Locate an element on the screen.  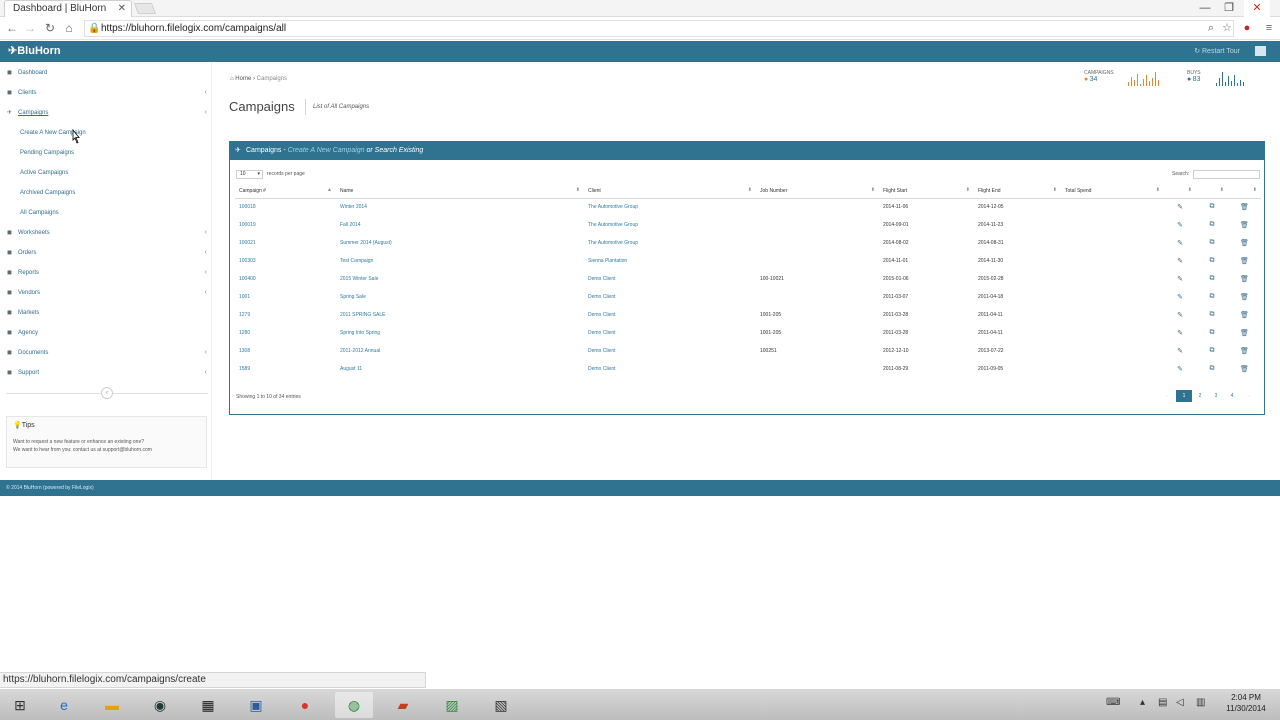
campaign-number-cell: 100303 is located at coordinates (285, 261).